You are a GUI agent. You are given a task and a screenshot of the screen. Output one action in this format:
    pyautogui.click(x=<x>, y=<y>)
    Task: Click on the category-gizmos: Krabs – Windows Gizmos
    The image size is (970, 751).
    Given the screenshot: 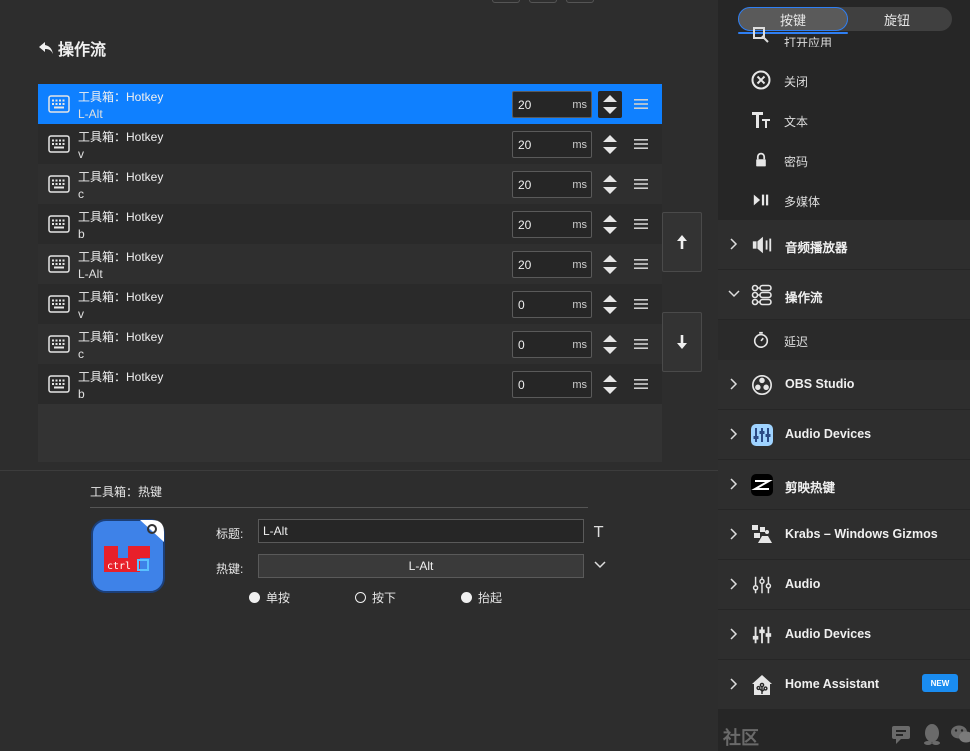 What is the action you would take?
    pyautogui.click(x=844, y=534)
    